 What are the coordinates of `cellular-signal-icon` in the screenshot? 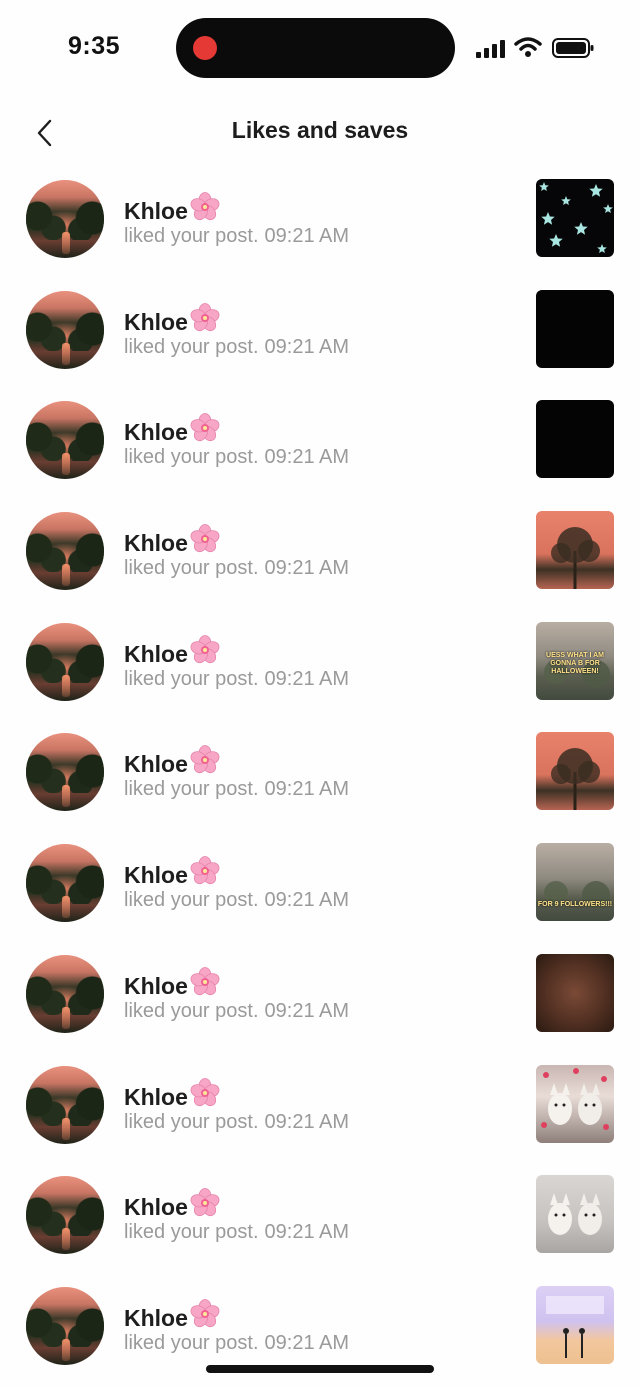 It's located at (490, 49).